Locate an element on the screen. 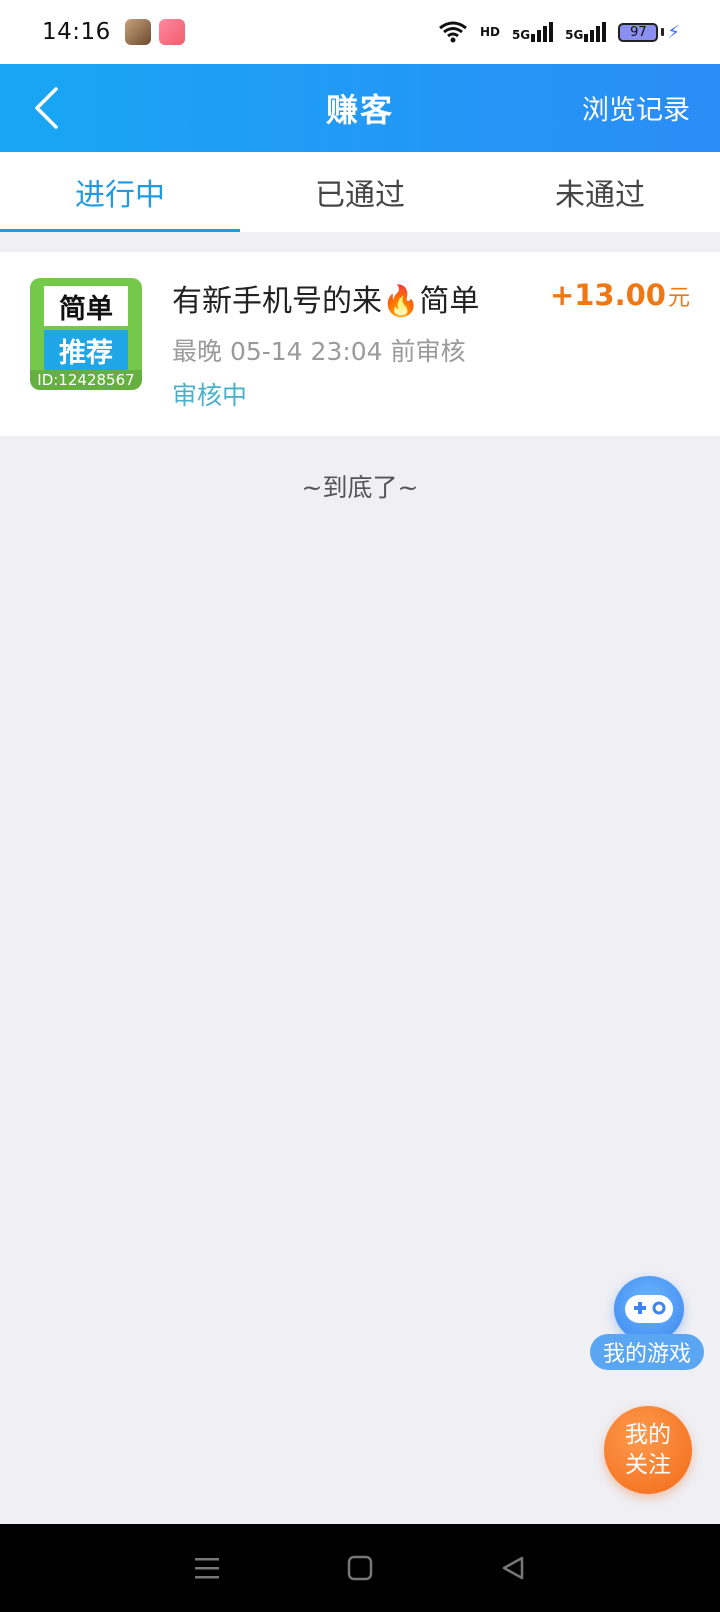 Image resolution: width=720 pixels, height=1612 pixels. charging-icon: ⚡ is located at coordinates (673, 32).